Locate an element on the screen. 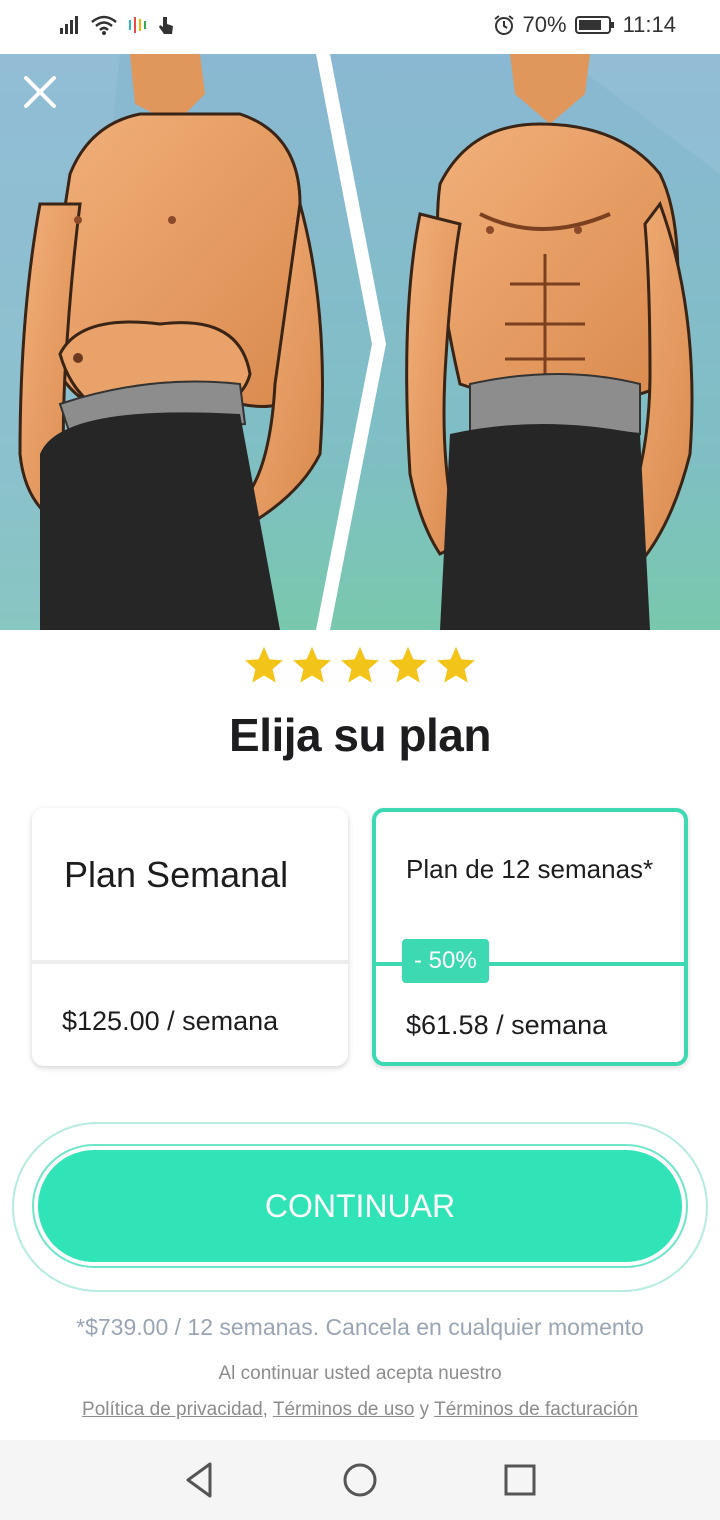 The image size is (720, 1520). status-bar: 70% 11:14 is located at coordinates (360, 27).